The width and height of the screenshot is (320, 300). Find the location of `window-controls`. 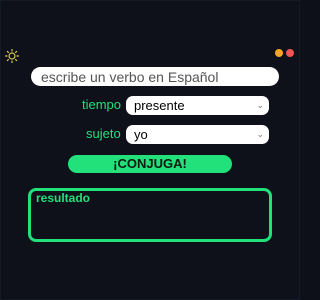

window-controls is located at coordinates (284, 53).